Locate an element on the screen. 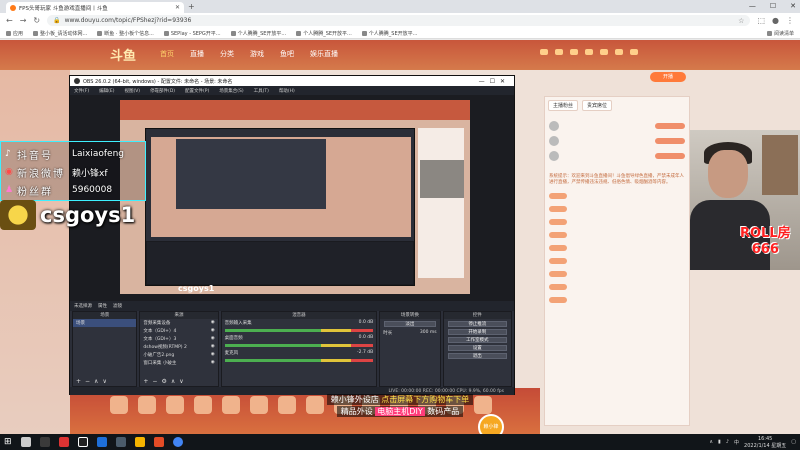  volume-icon: ♪ is located at coordinates (727, 442).